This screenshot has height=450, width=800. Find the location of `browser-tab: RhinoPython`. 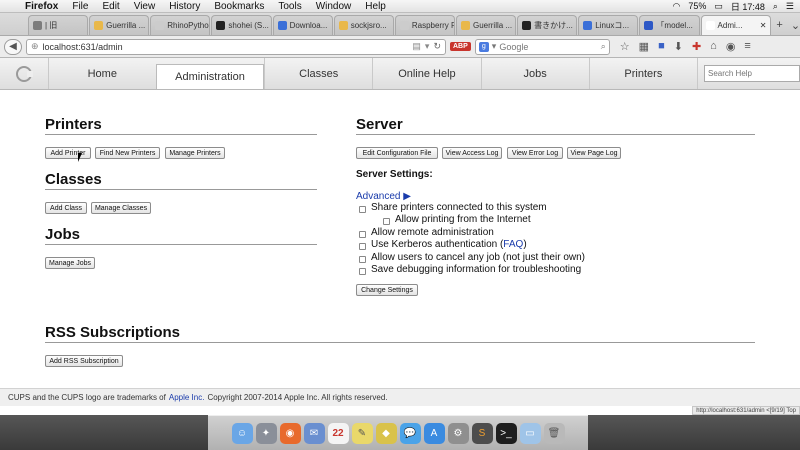

browser-tab: RhinoPython is located at coordinates (180, 25).